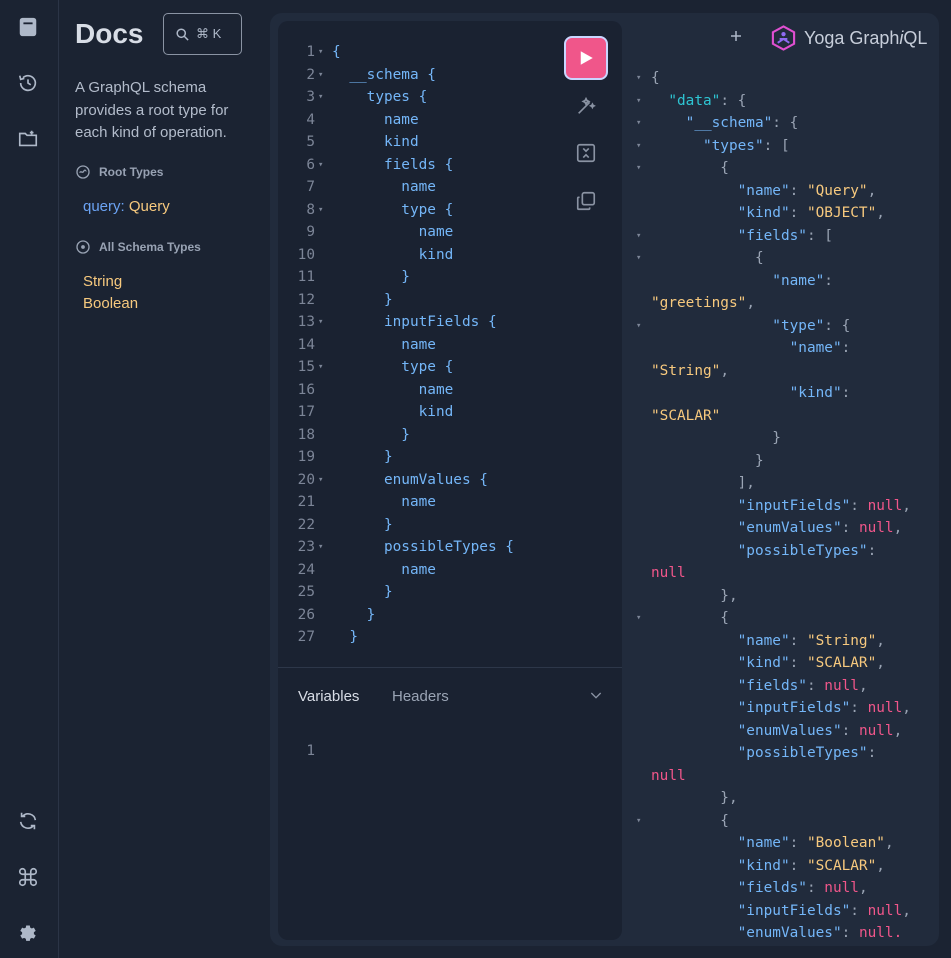 The image size is (951, 958). What do you see at coordinates (418, 232) in the screenshot?
I see `code-line: 9 name` at bounding box center [418, 232].